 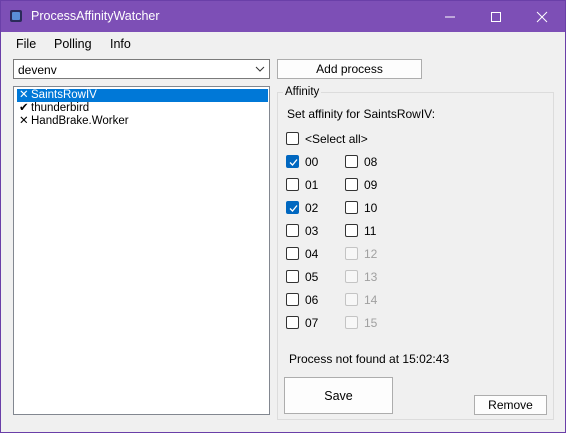 I want to click on save-button: Save, so click(x=338, y=395).